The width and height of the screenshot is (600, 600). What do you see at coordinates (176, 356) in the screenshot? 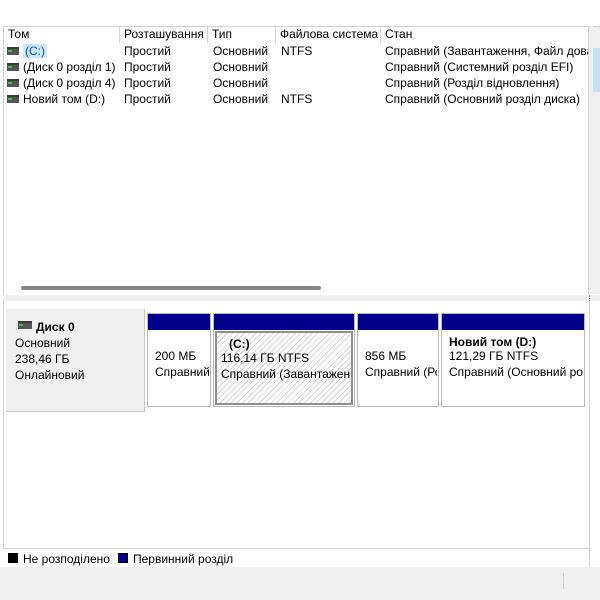
I see `partition-size: 200 МБ` at bounding box center [176, 356].